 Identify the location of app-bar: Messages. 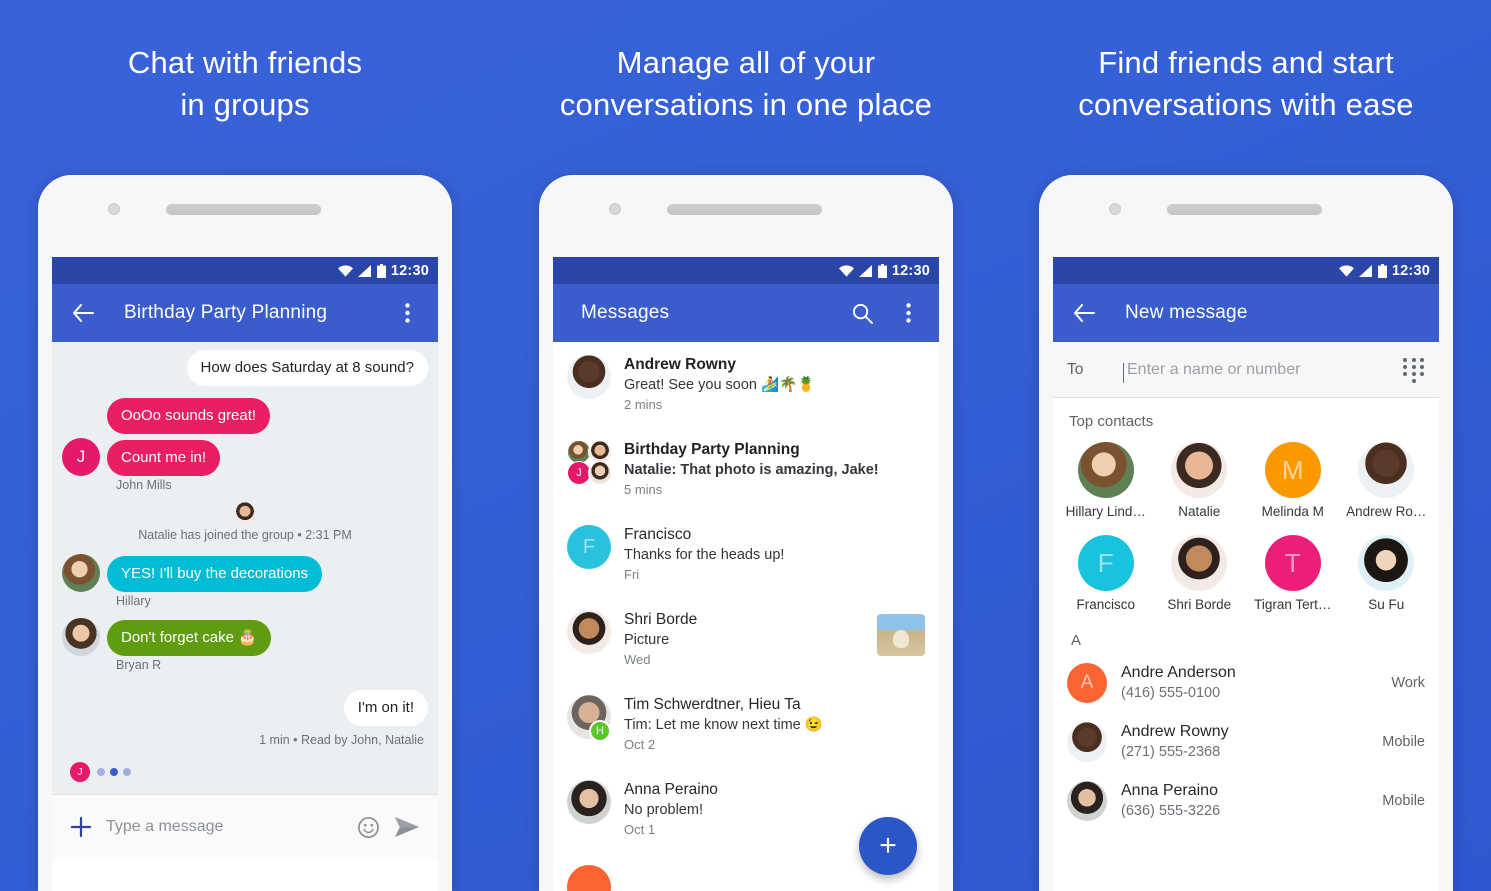
(746, 313).